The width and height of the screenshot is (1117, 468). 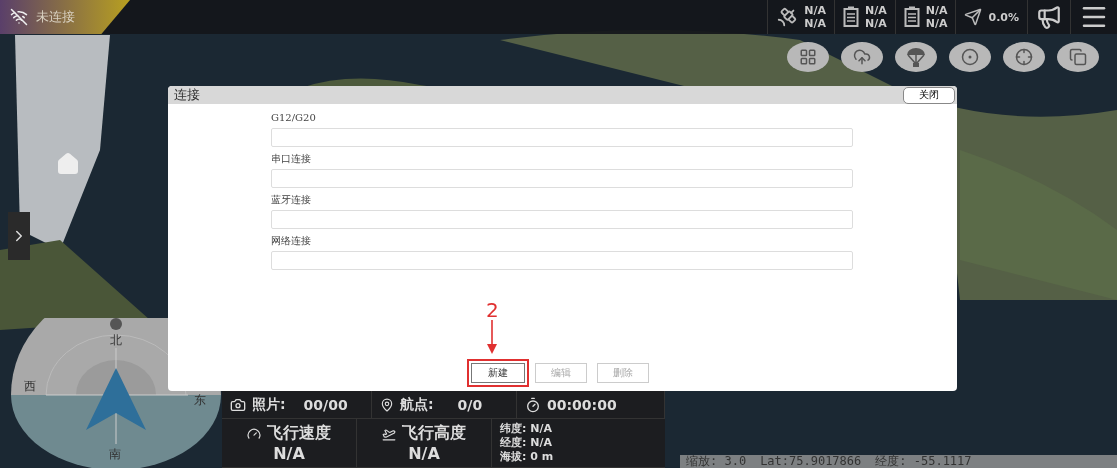 What do you see at coordinates (30, 386) in the screenshot?
I see `compass-west-label: 西` at bounding box center [30, 386].